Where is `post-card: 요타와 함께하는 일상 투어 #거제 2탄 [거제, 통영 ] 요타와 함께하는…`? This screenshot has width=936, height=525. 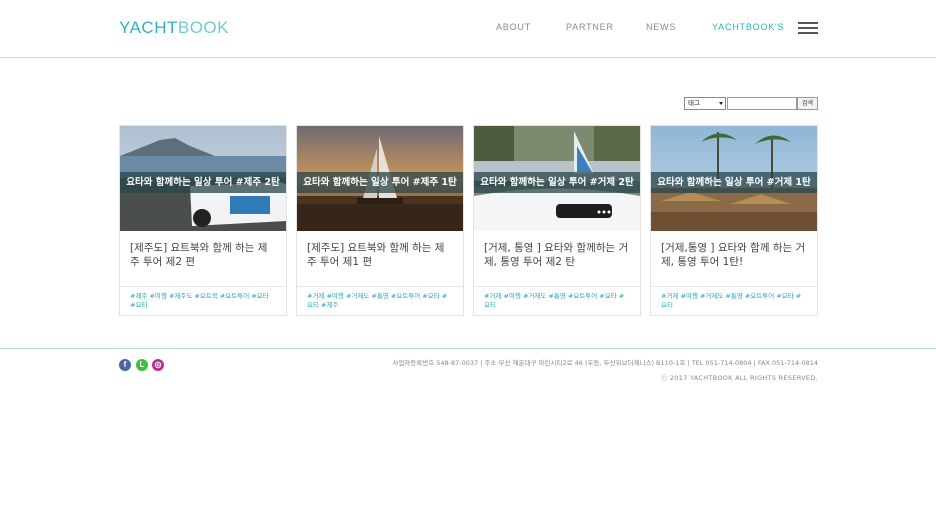 post-card: 요타와 함께하는 일상 투어 #거제 2탄 [거제, 통영 ] 요타와 함께하는… is located at coordinates (557, 220).